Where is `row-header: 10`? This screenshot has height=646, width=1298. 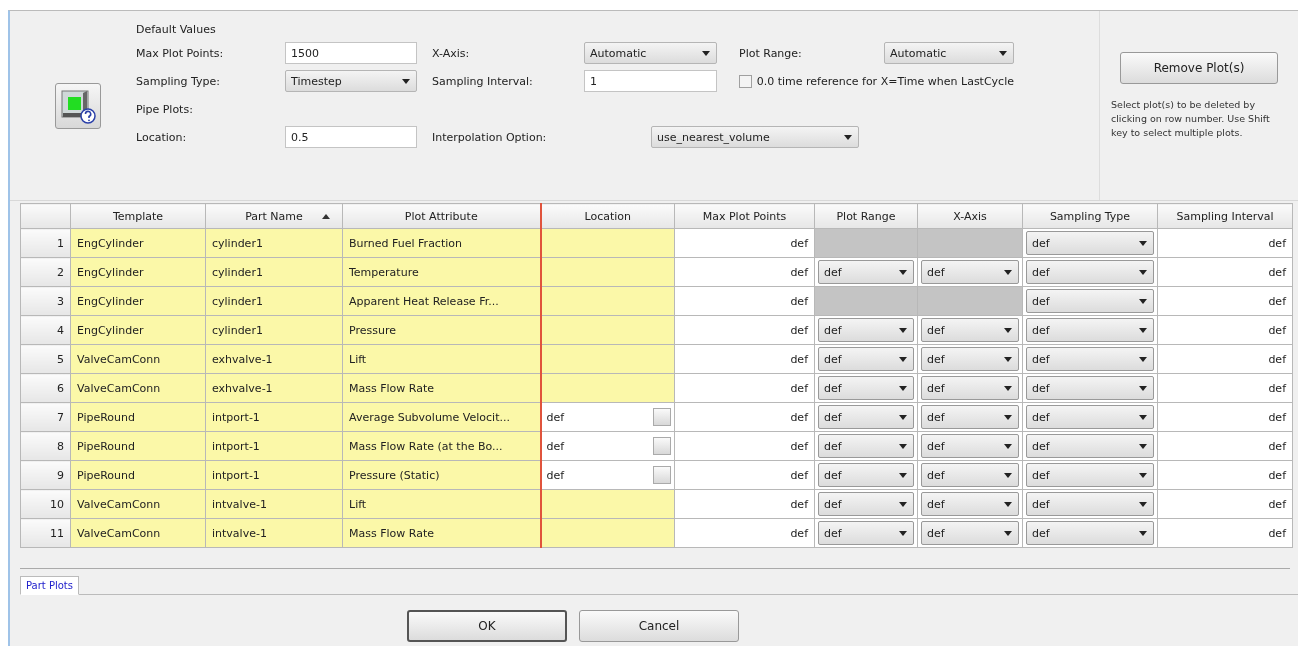
row-header: 10 is located at coordinates (45, 504).